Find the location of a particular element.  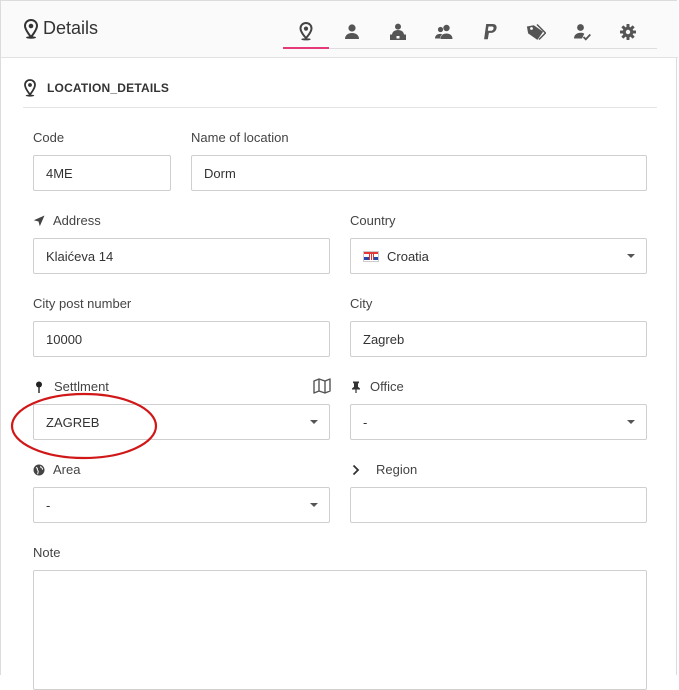

tab-paypal is located at coordinates (490, 31).